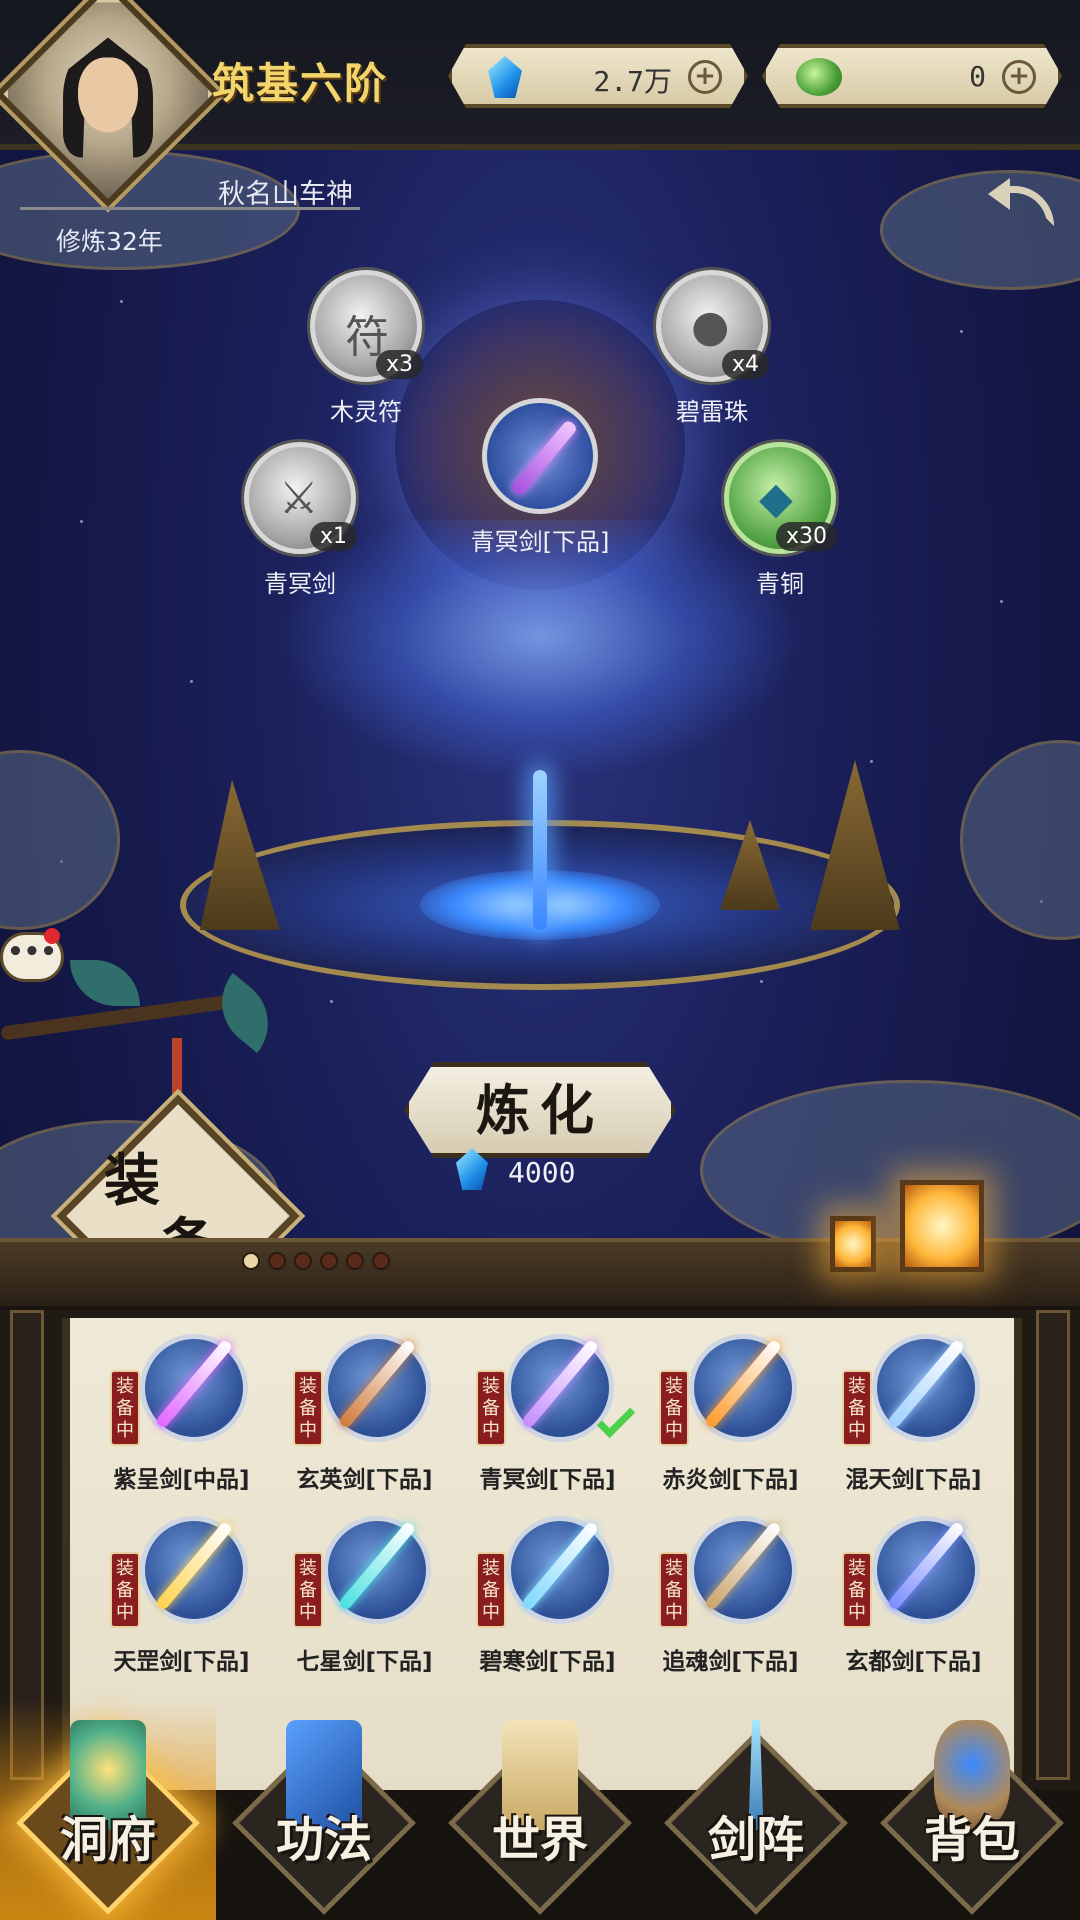 Image resolution: width=1080 pixels, height=1920 pixels. Describe the element at coordinates (977, 76) in the screenshot. I see `currency-value: 0` at that location.